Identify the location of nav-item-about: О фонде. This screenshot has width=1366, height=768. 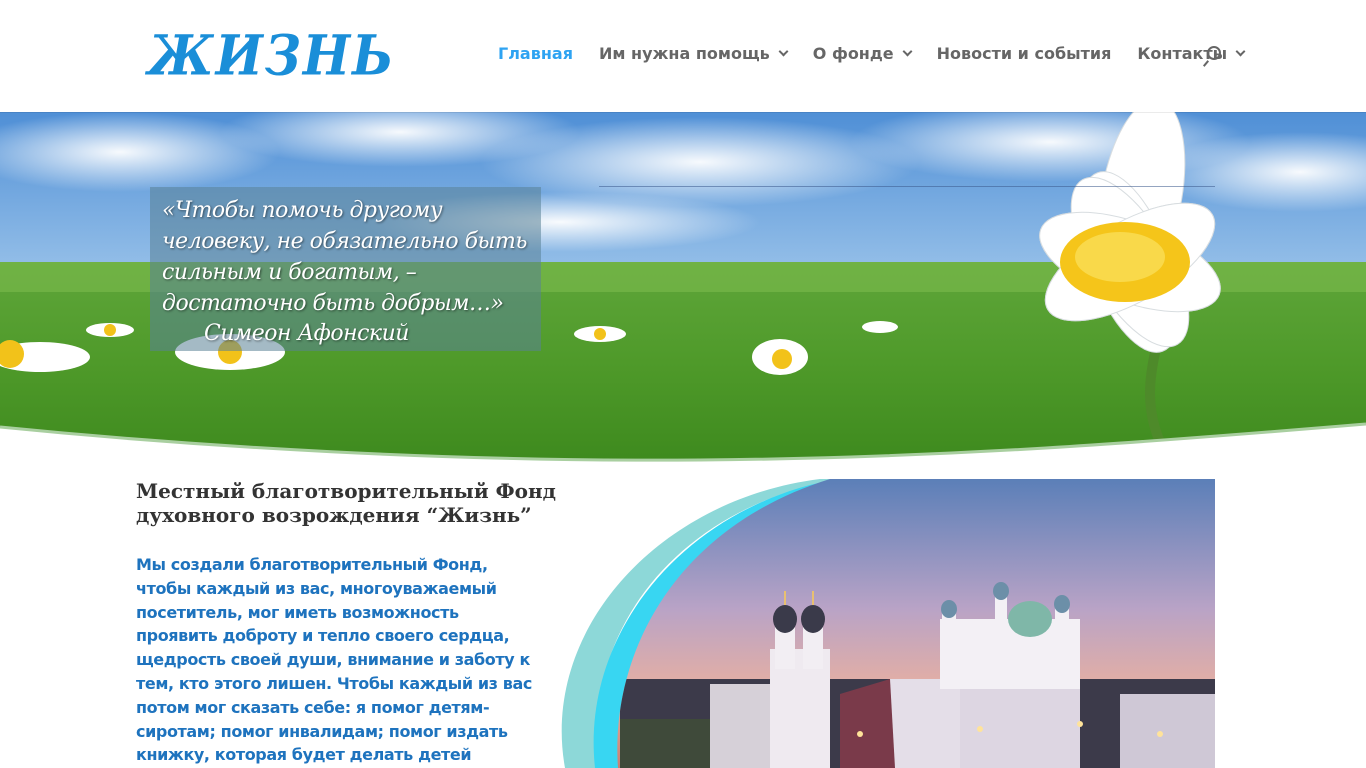
(862, 53).